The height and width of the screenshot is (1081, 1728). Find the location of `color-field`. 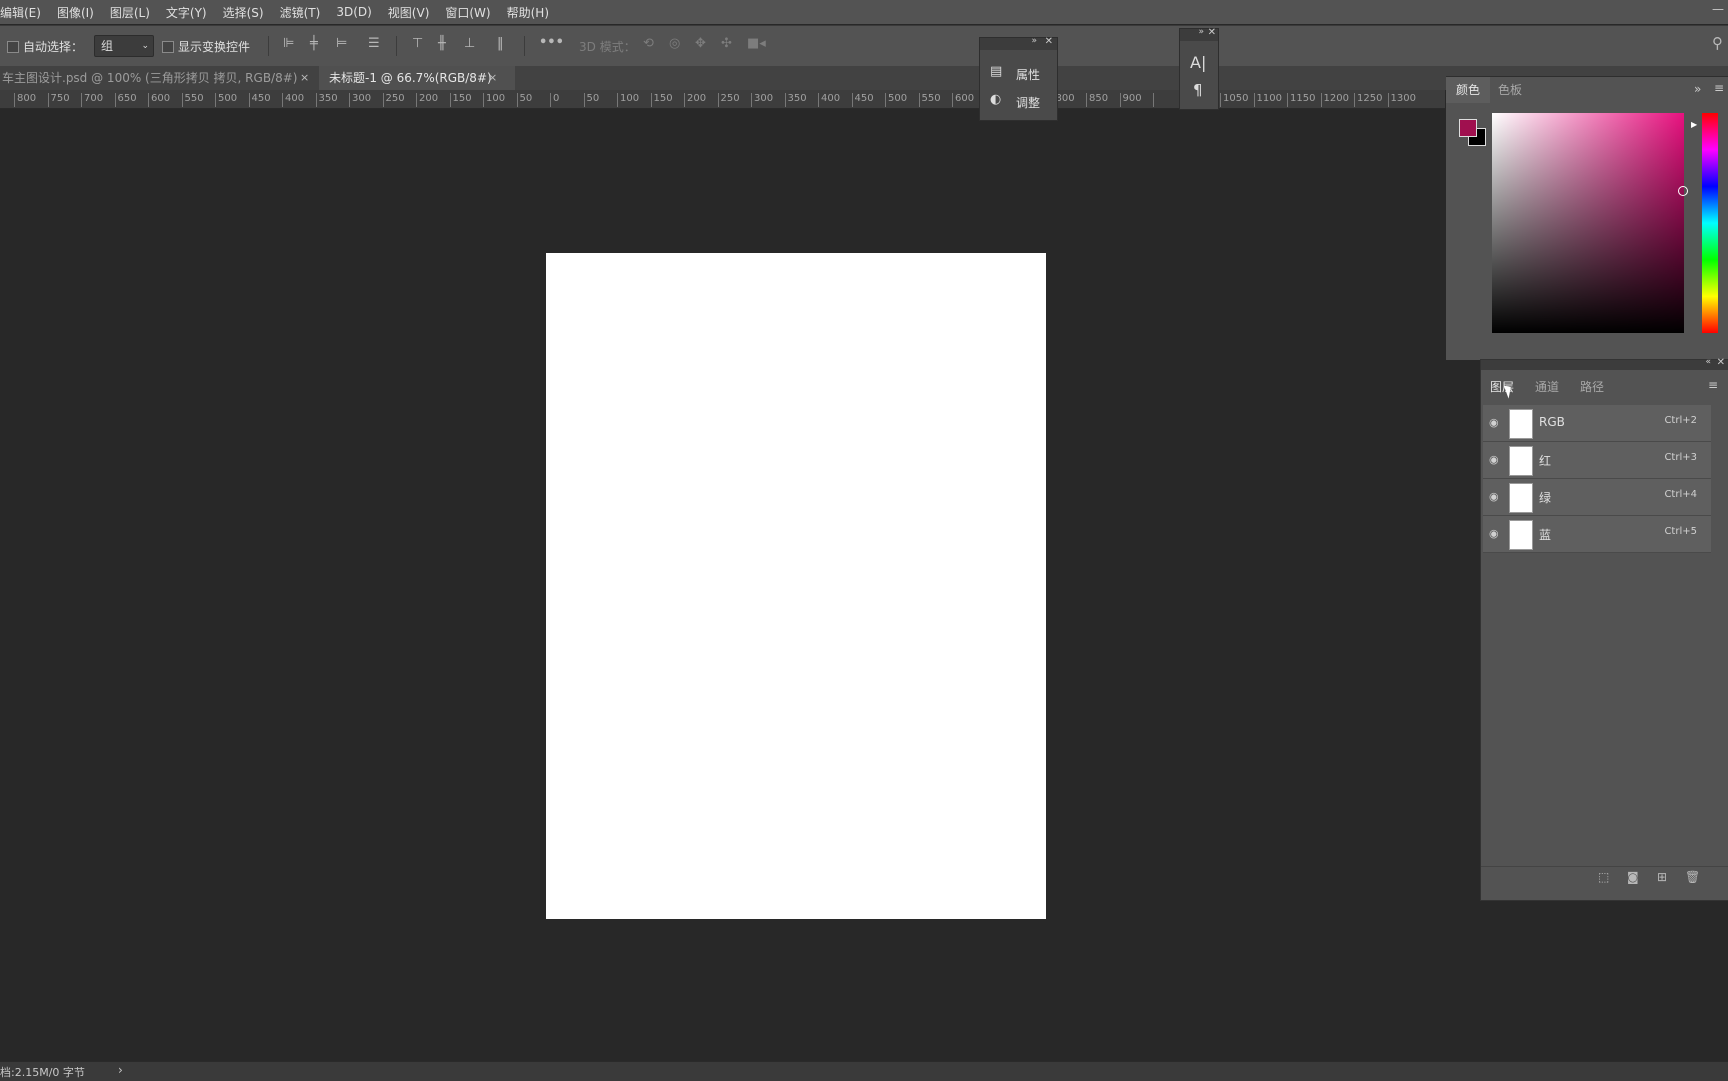

color-field is located at coordinates (1590, 223).